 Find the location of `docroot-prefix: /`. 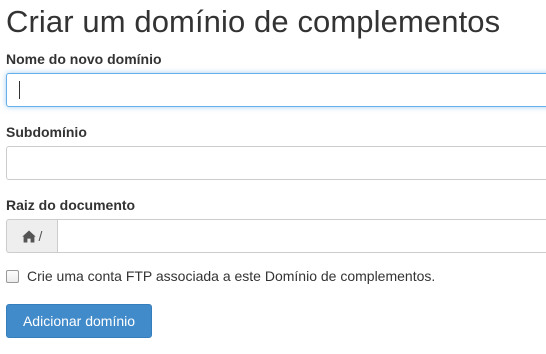

docroot-prefix: / is located at coordinates (31, 236).